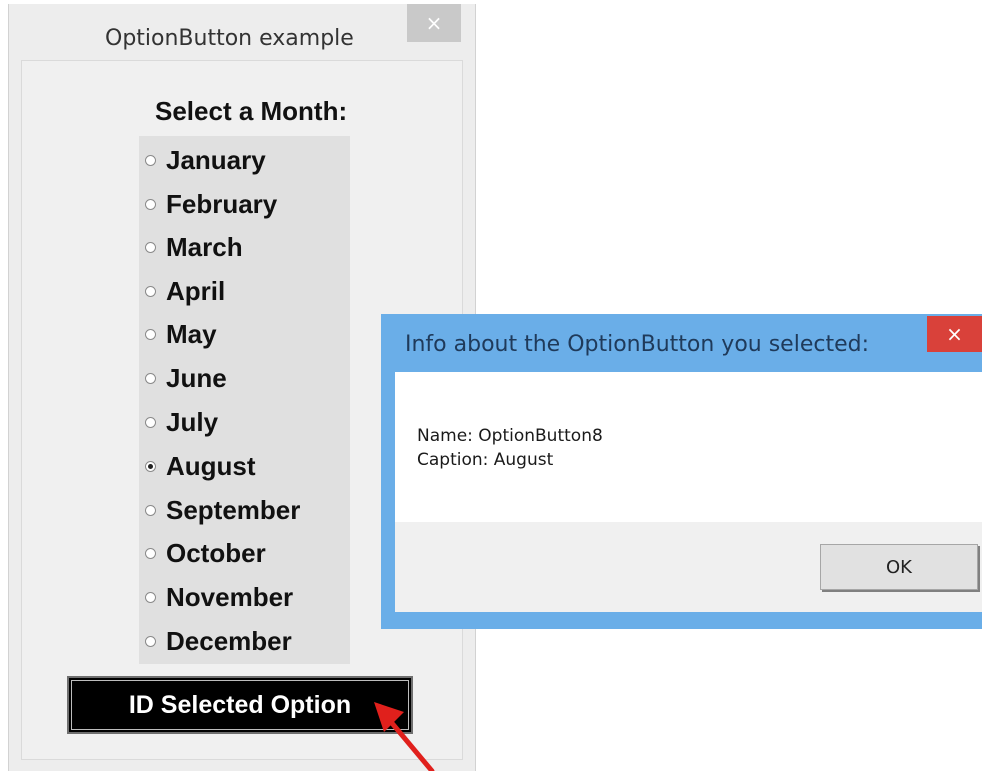 This screenshot has height=771, width=982. What do you see at coordinates (688, 567) in the screenshot?
I see `message-box-footer: OK` at bounding box center [688, 567].